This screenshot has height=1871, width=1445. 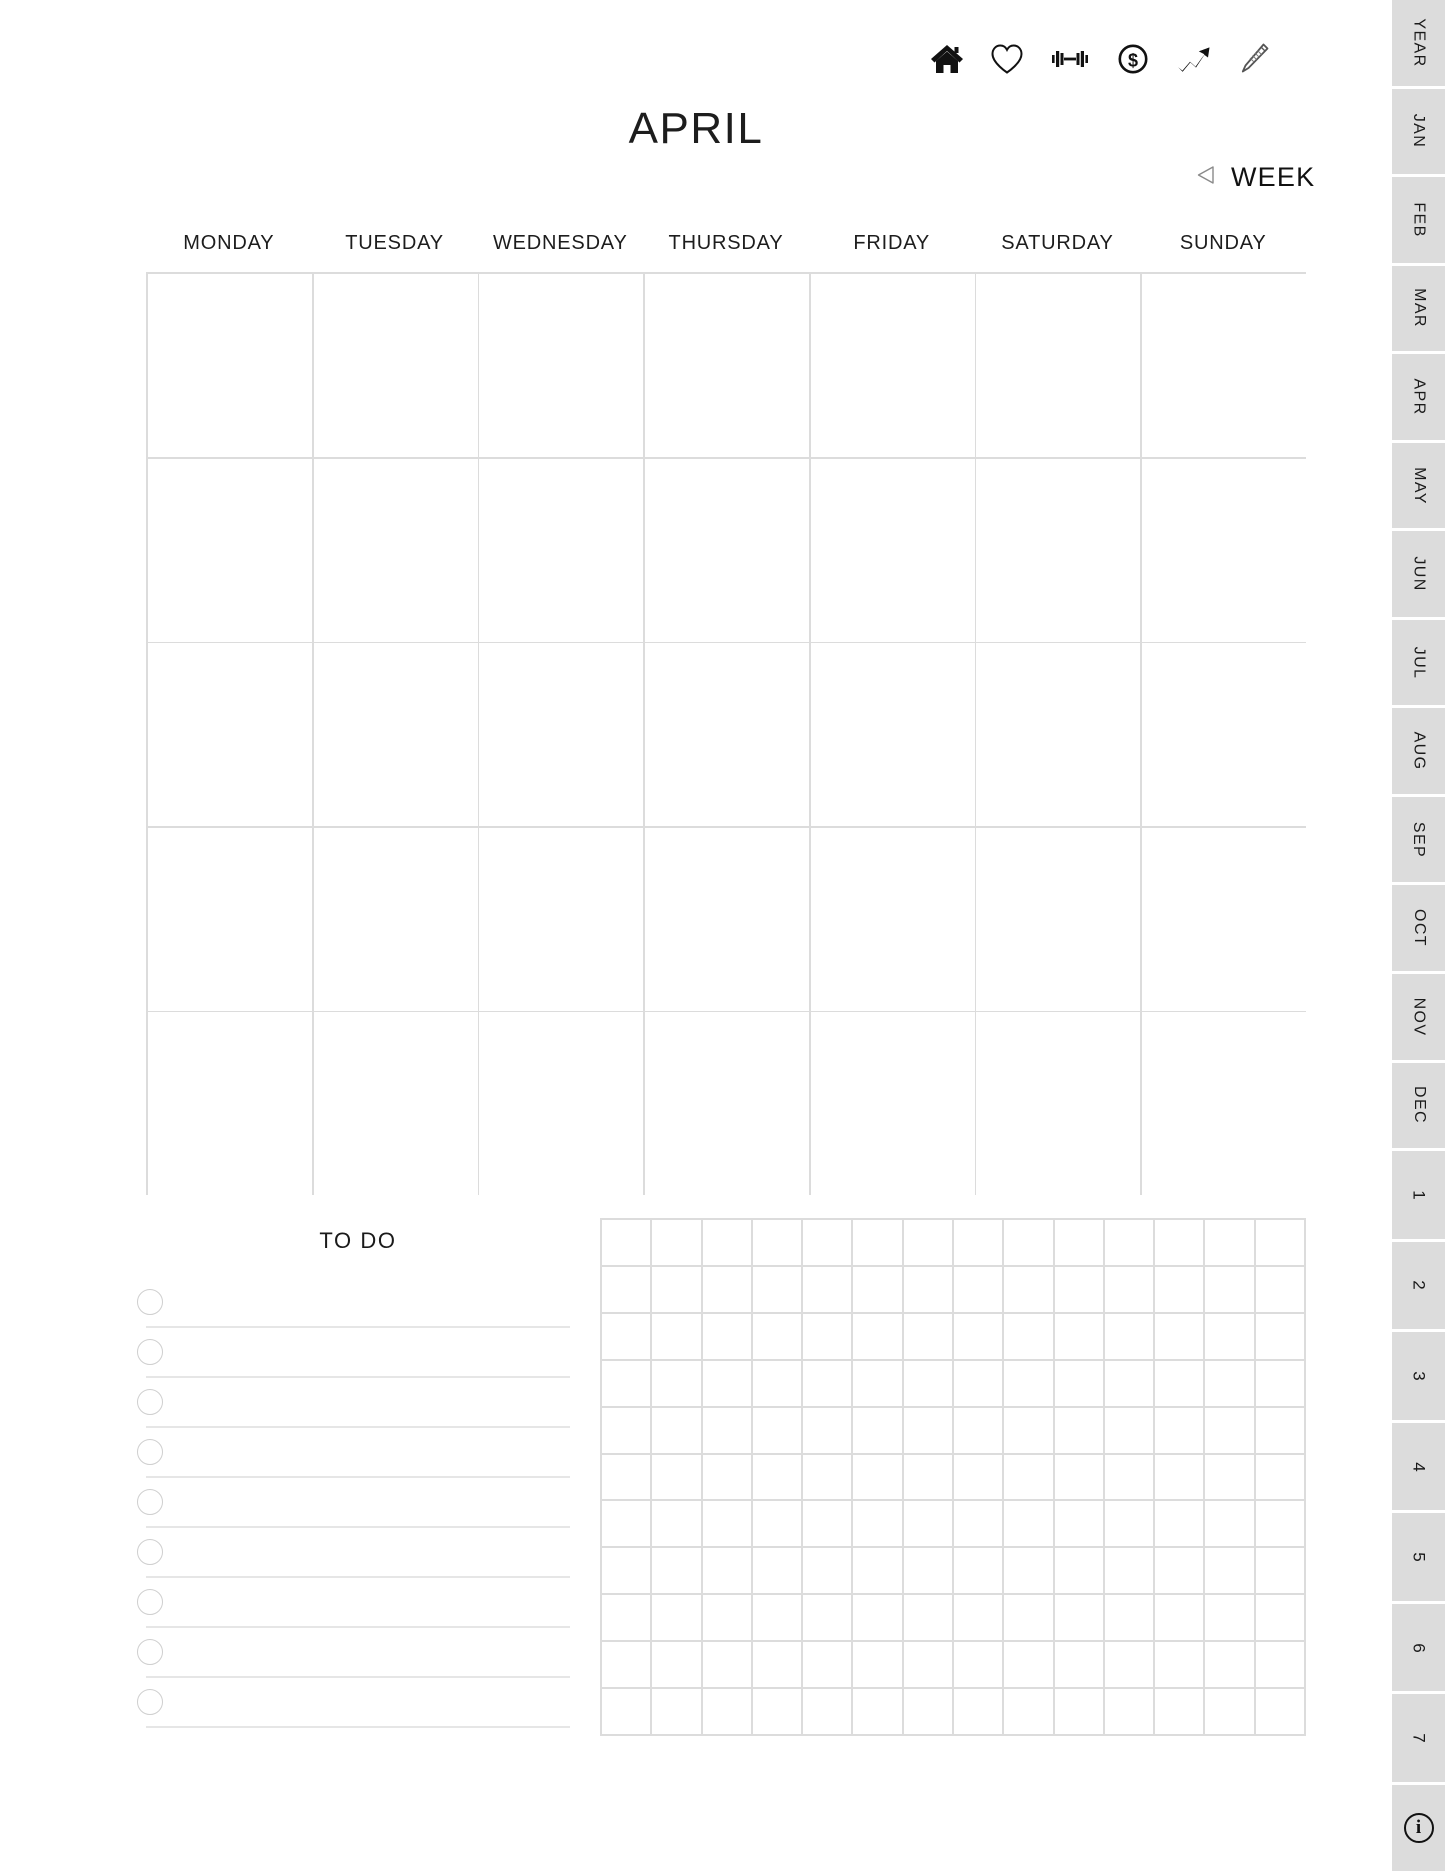 I want to click on tab-4: 4, so click(x=1418, y=1468).